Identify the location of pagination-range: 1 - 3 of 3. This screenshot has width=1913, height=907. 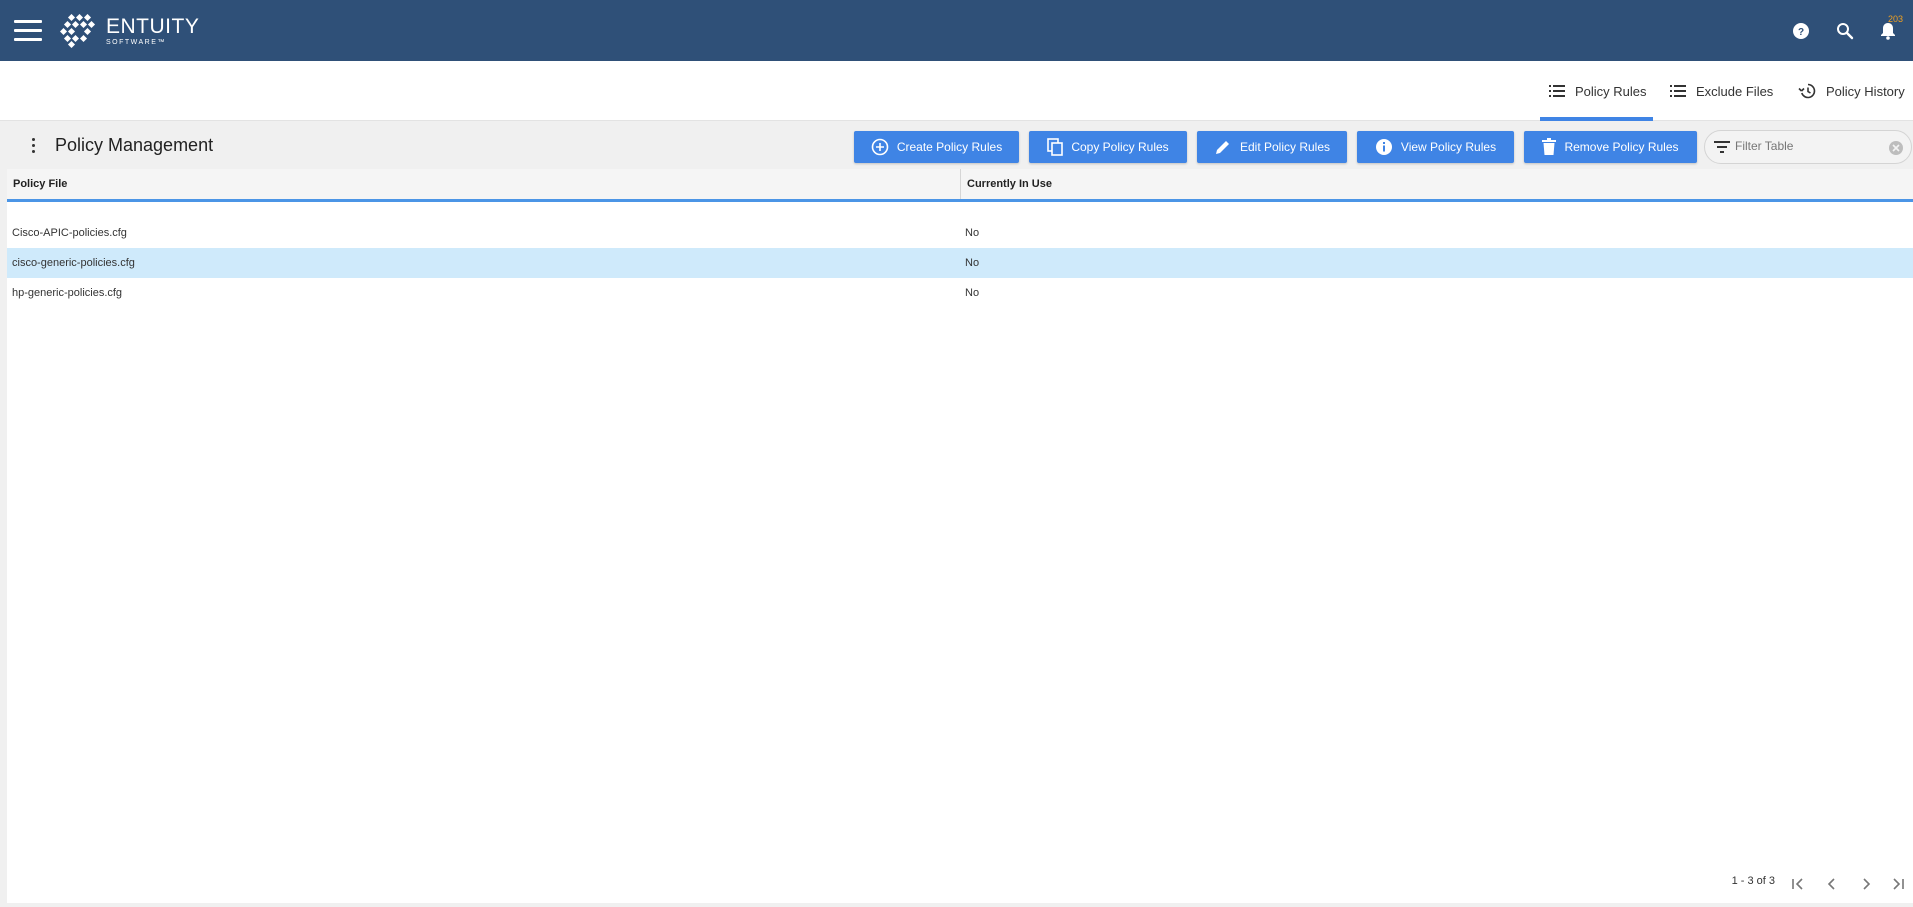
(1753, 881).